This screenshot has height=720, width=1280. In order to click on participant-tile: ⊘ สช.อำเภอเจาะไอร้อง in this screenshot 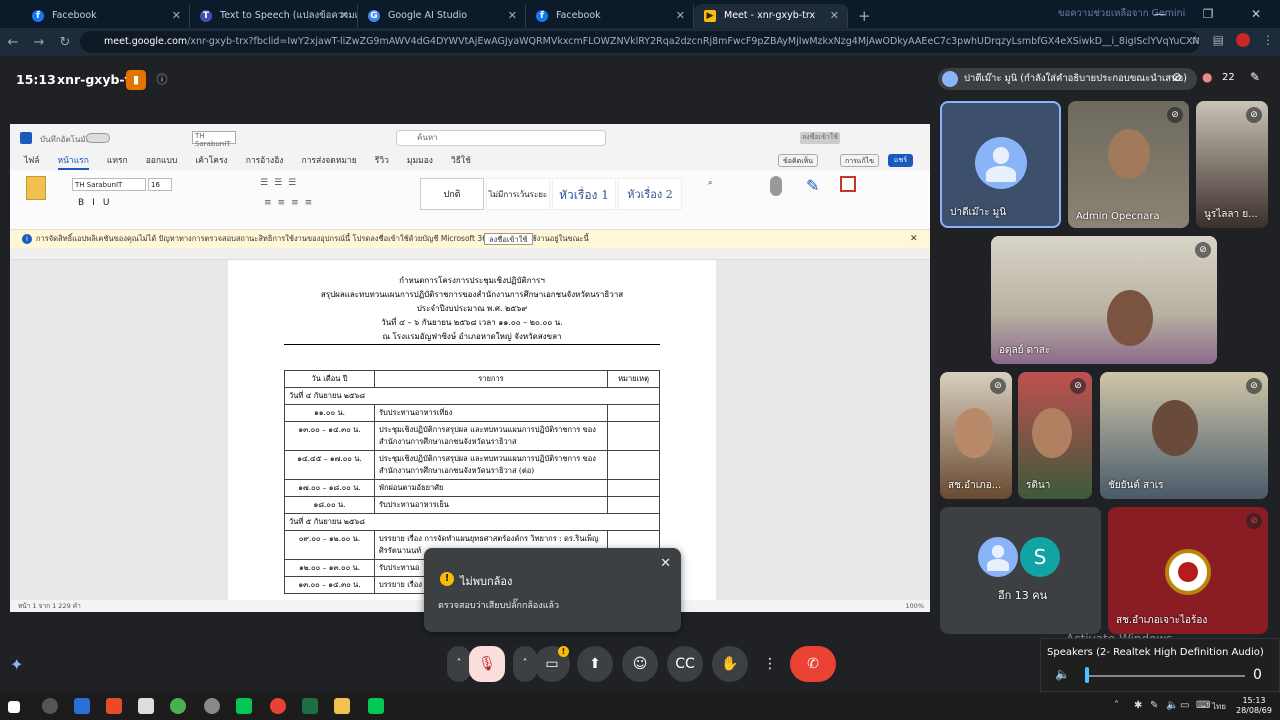, I will do `click(1188, 570)`.